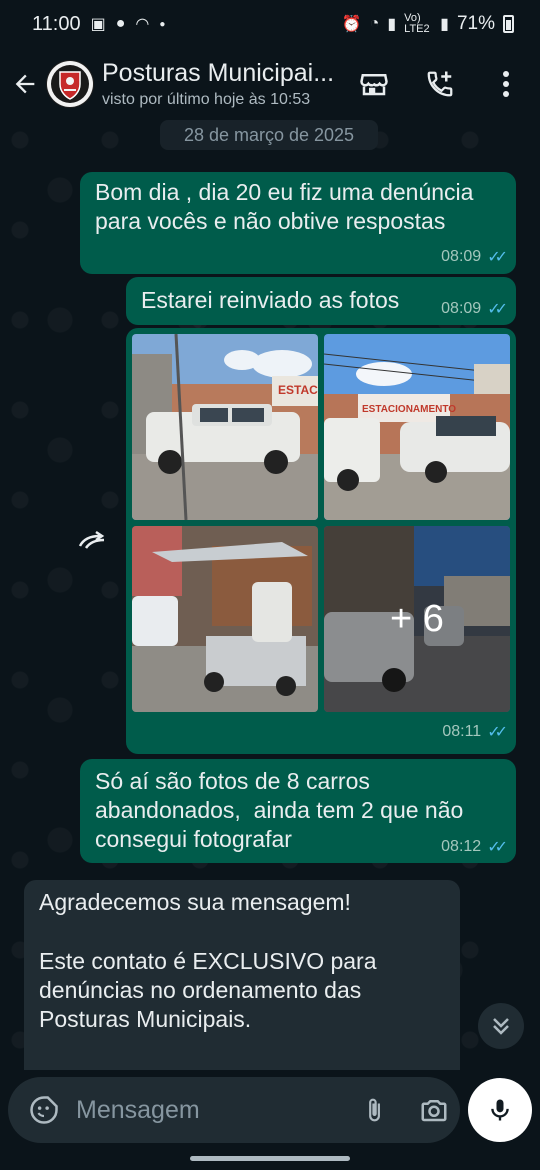 Image resolution: width=540 pixels, height=1170 pixels. I want to click on message-meta: 08:12 ✓✓, so click(474, 847).